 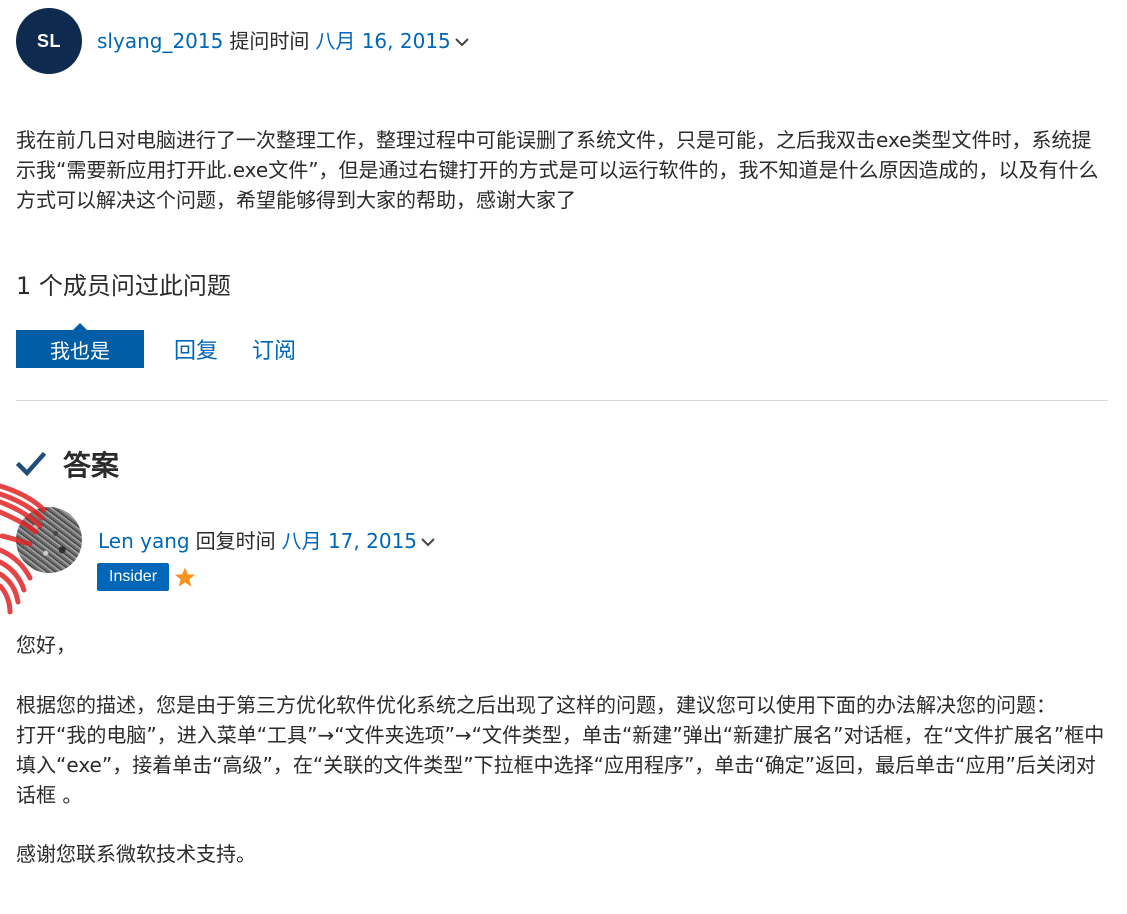 I want to click on question-actions: 我也是 回复 订阅, so click(x=156, y=345).